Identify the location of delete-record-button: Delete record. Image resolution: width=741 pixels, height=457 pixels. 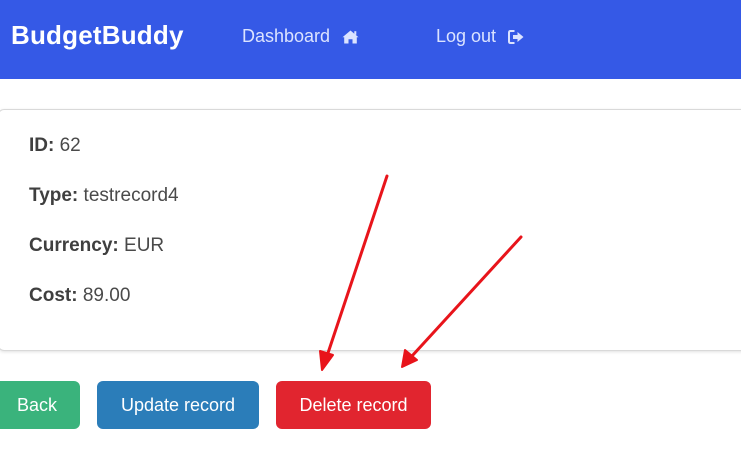
(353, 405).